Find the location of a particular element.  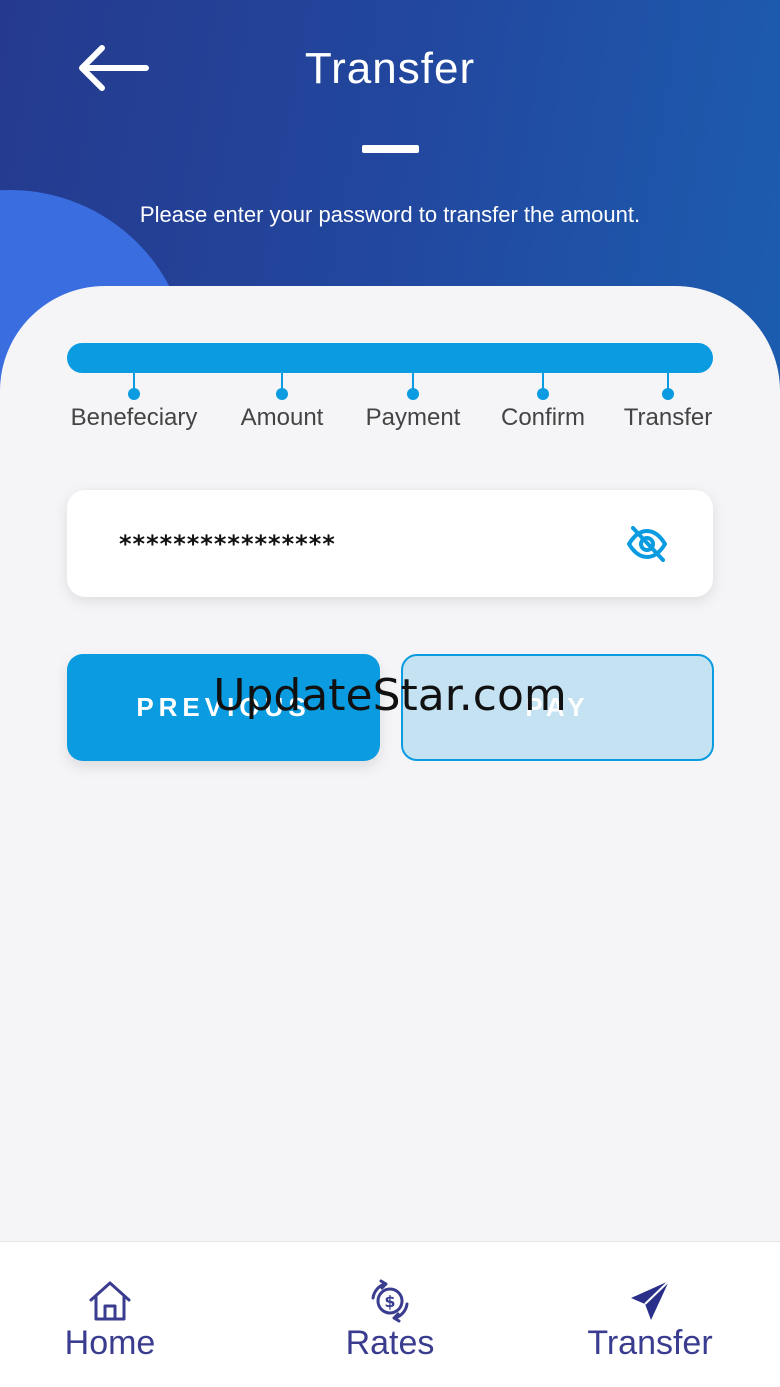

nav-rates: $ Rates is located at coordinates (390, 1314).